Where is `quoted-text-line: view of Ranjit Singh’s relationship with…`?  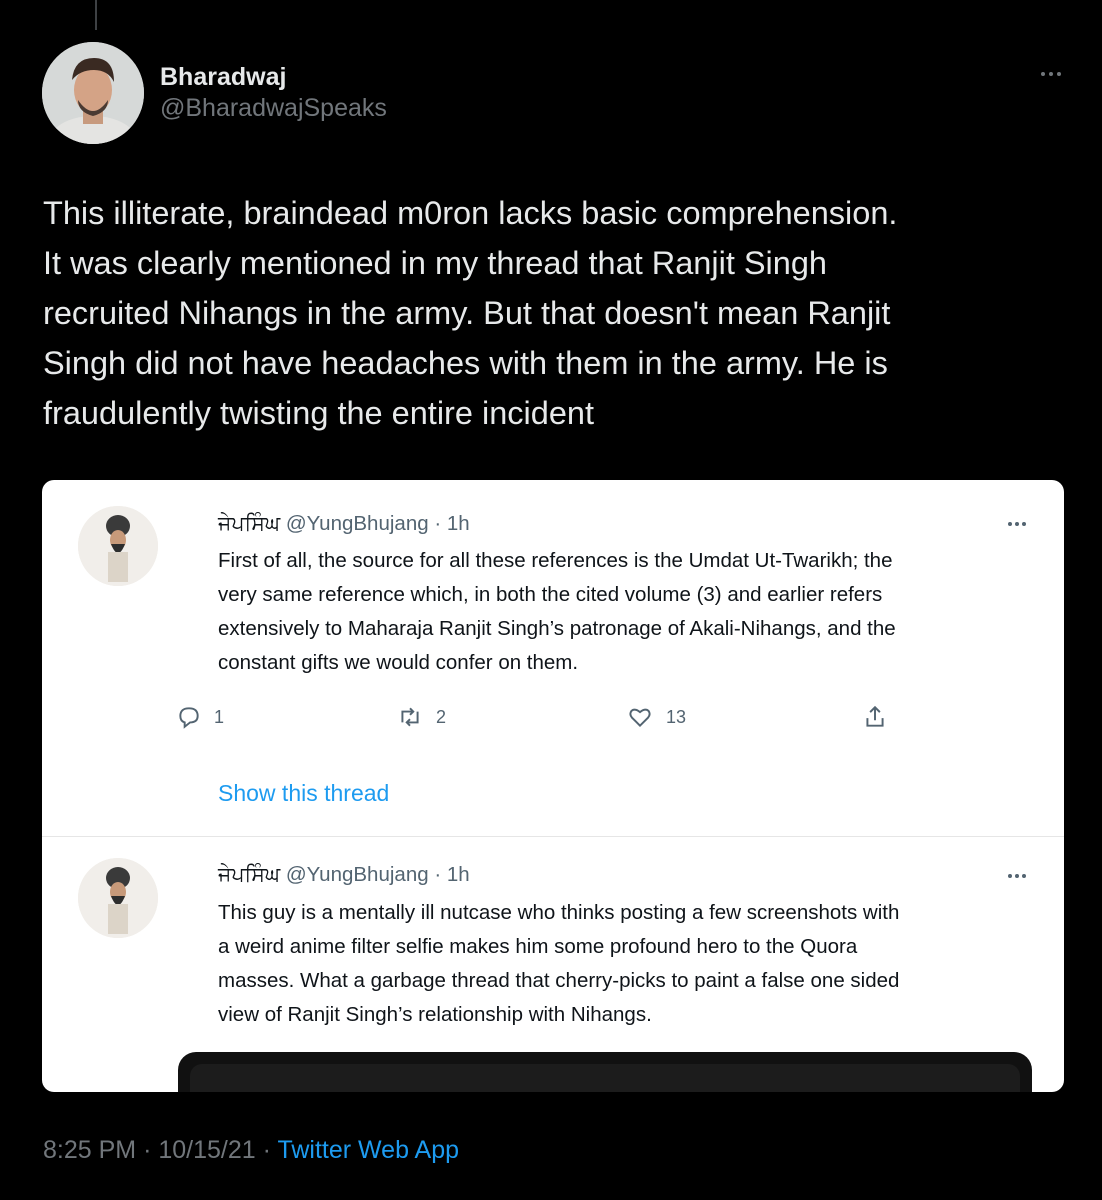
quoted-text-line: view of Ranjit Singh’s relationship with… is located at coordinates (435, 1014).